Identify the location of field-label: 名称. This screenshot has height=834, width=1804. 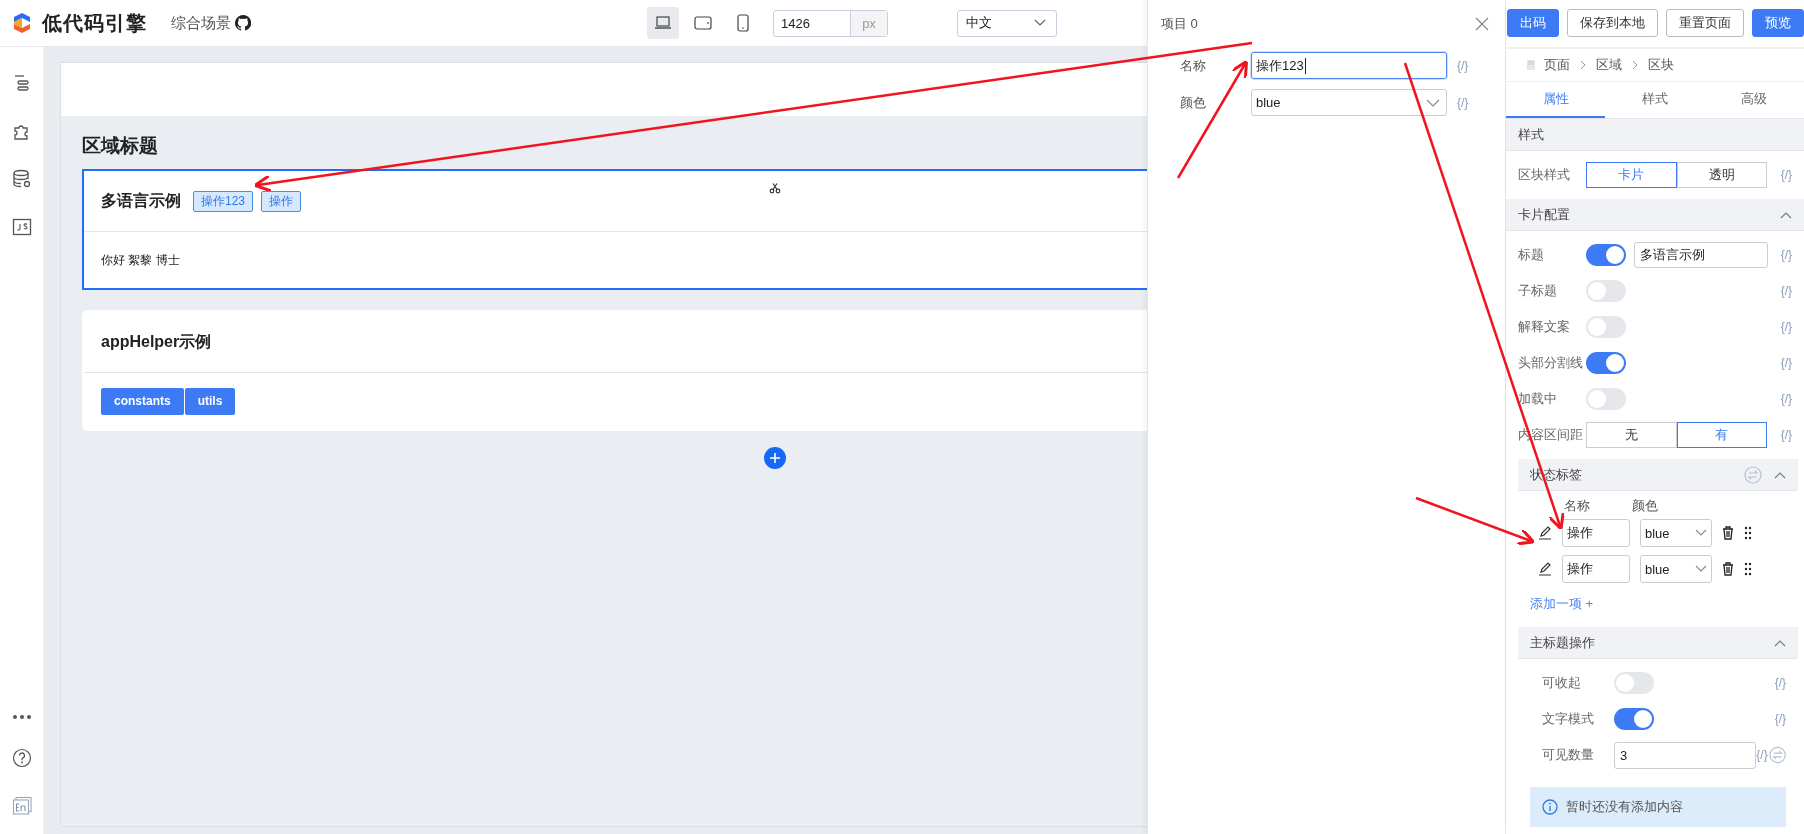
(1193, 65).